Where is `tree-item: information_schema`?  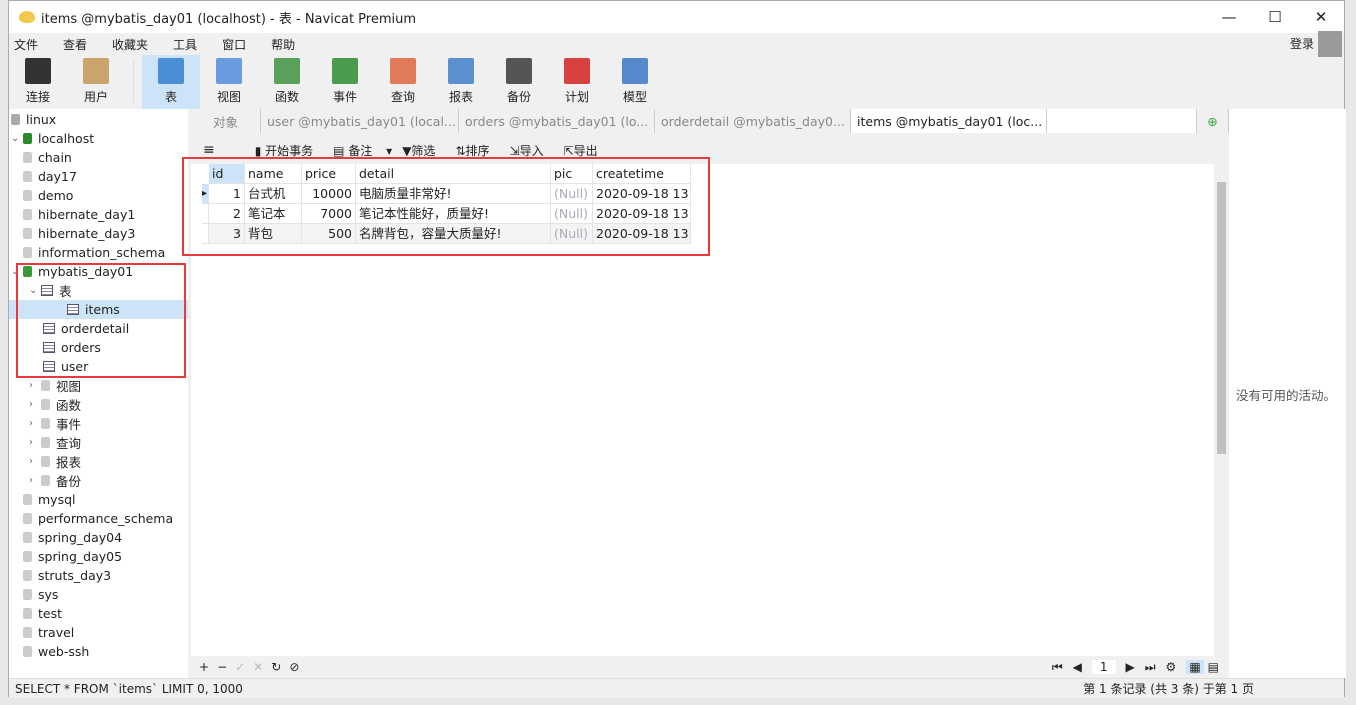
tree-item: information_schema is located at coordinates (88, 252).